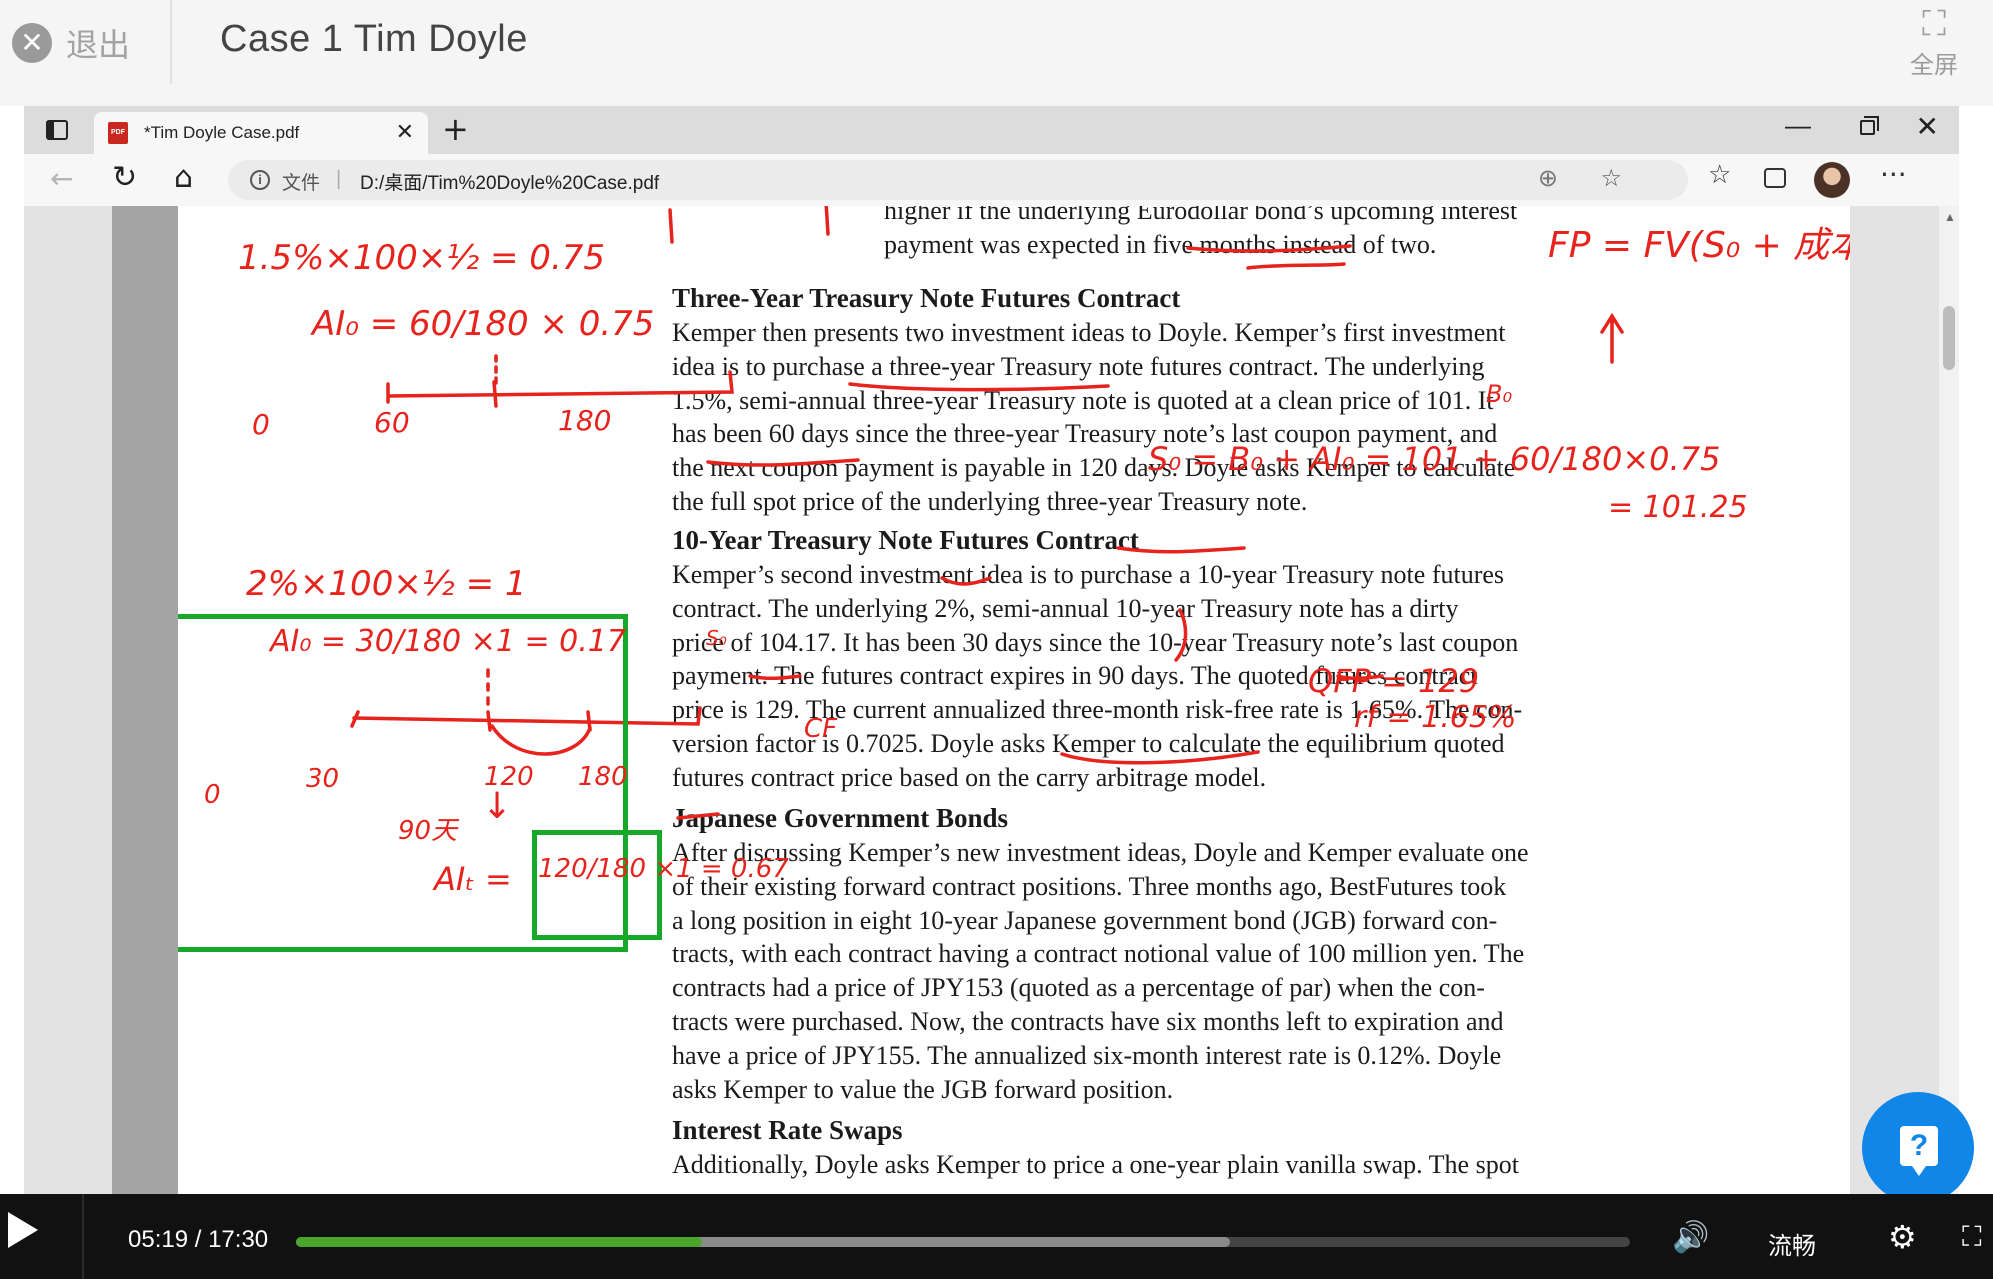  I want to click on url-field: i 文件 | D:/桌面/Tim%20Doyle%20Case.pdf ⊕ ☆, so click(958, 180).